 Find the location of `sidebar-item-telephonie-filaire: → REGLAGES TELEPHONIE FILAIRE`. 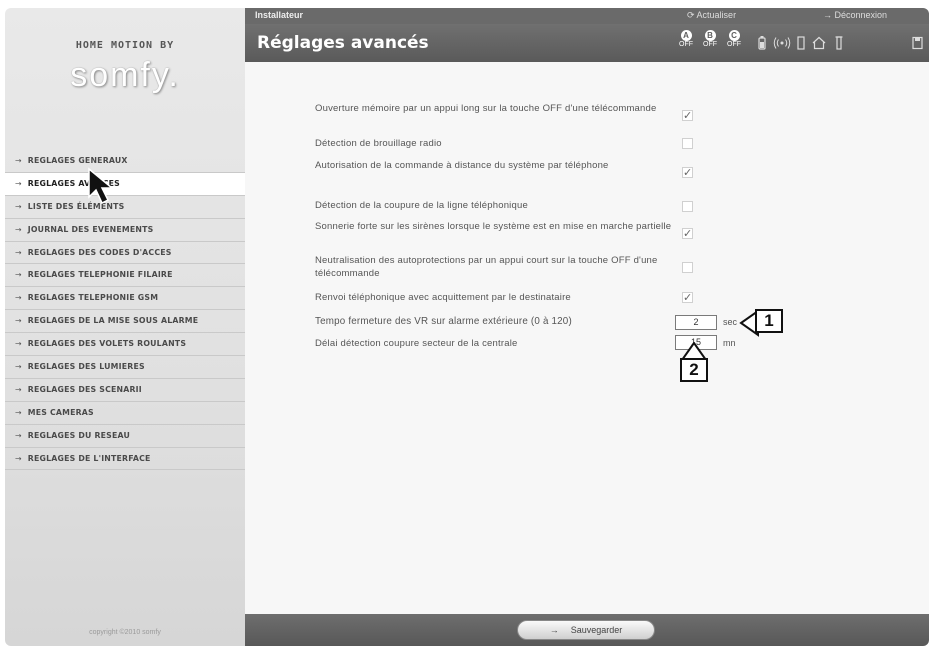

sidebar-item-telephonie-filaire: → REGLAGES TELEPHONIE FILAIRE is located at coordinates (125, 276).